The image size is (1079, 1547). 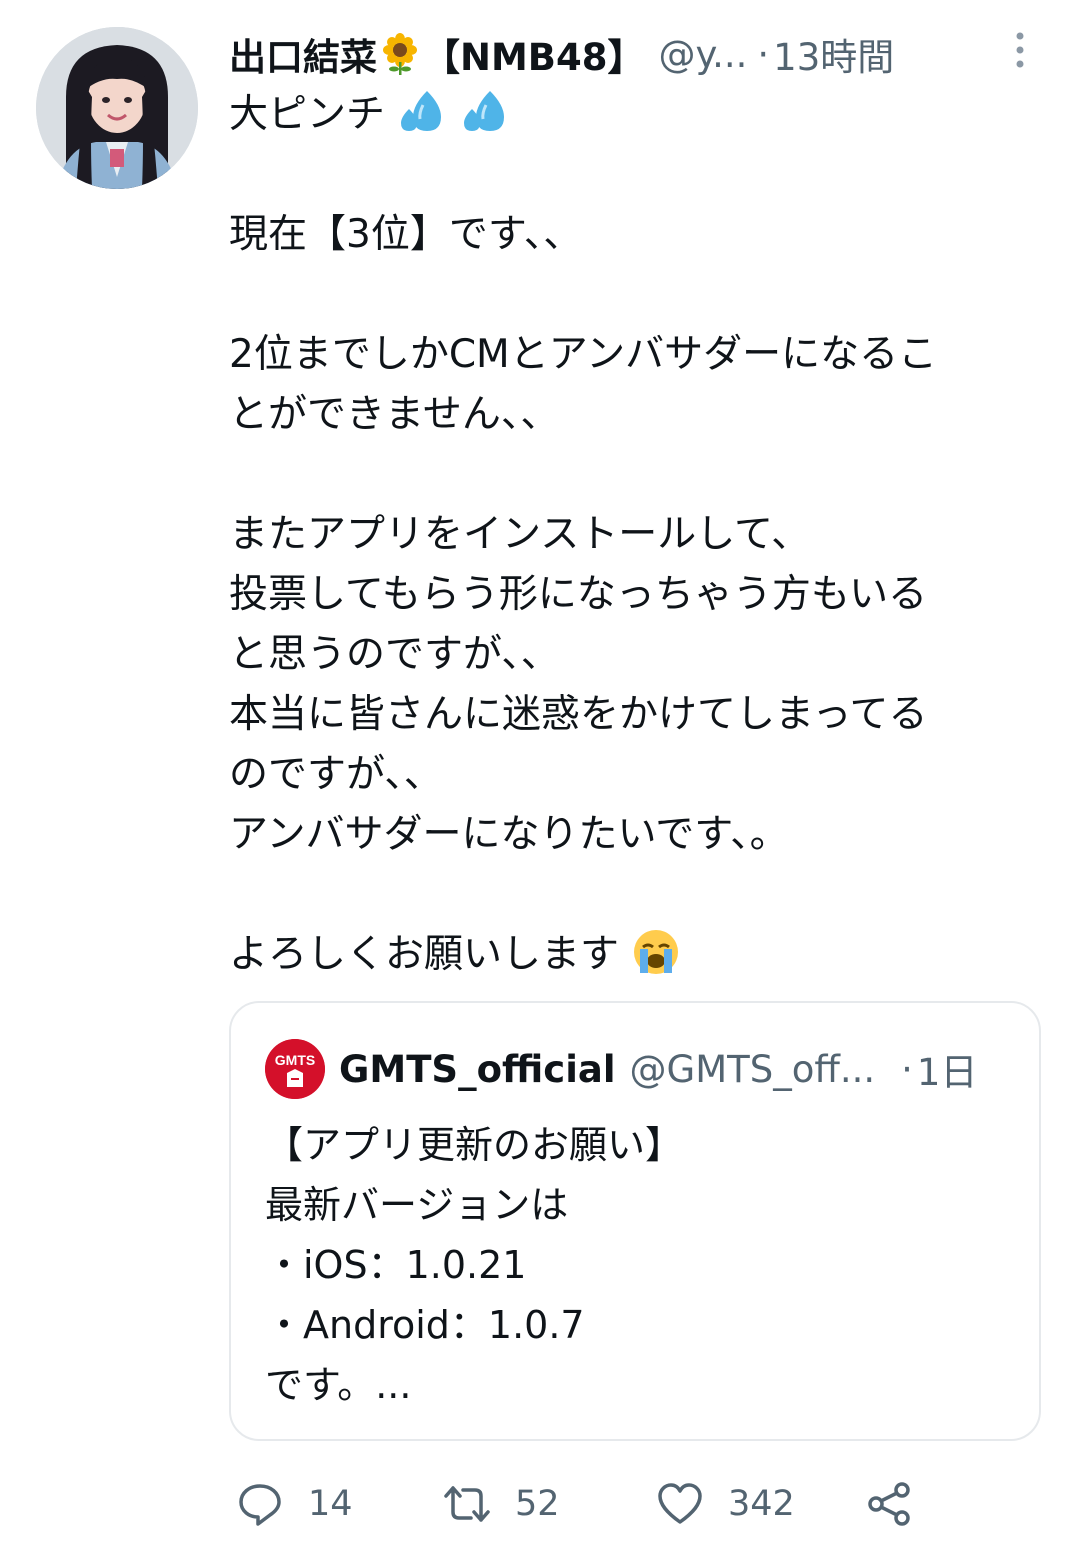 I want to click on quoted-line: 最新バージョンは, so click(x=417, y=1205).